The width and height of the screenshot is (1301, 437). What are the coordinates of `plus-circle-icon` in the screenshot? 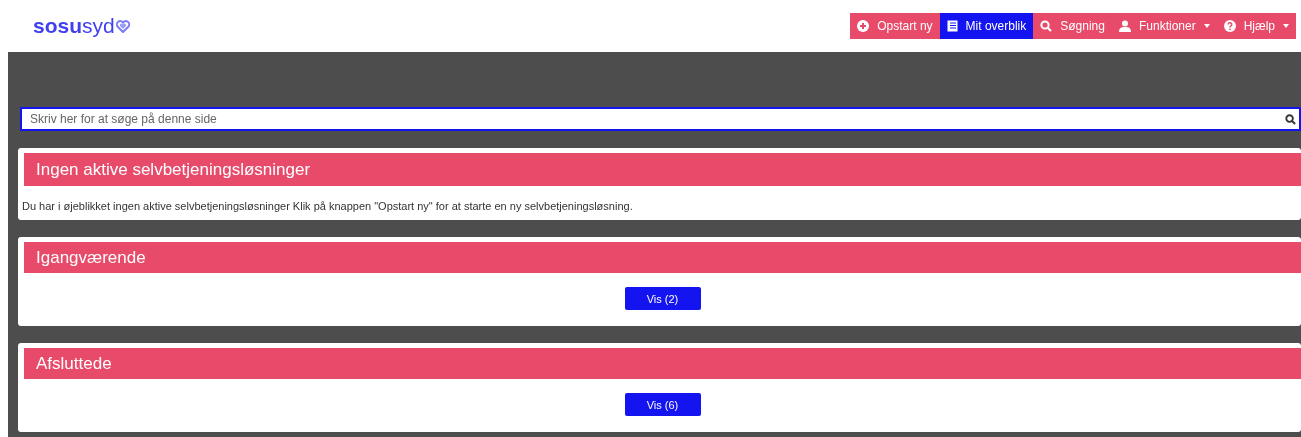 It's located at (863, 26).